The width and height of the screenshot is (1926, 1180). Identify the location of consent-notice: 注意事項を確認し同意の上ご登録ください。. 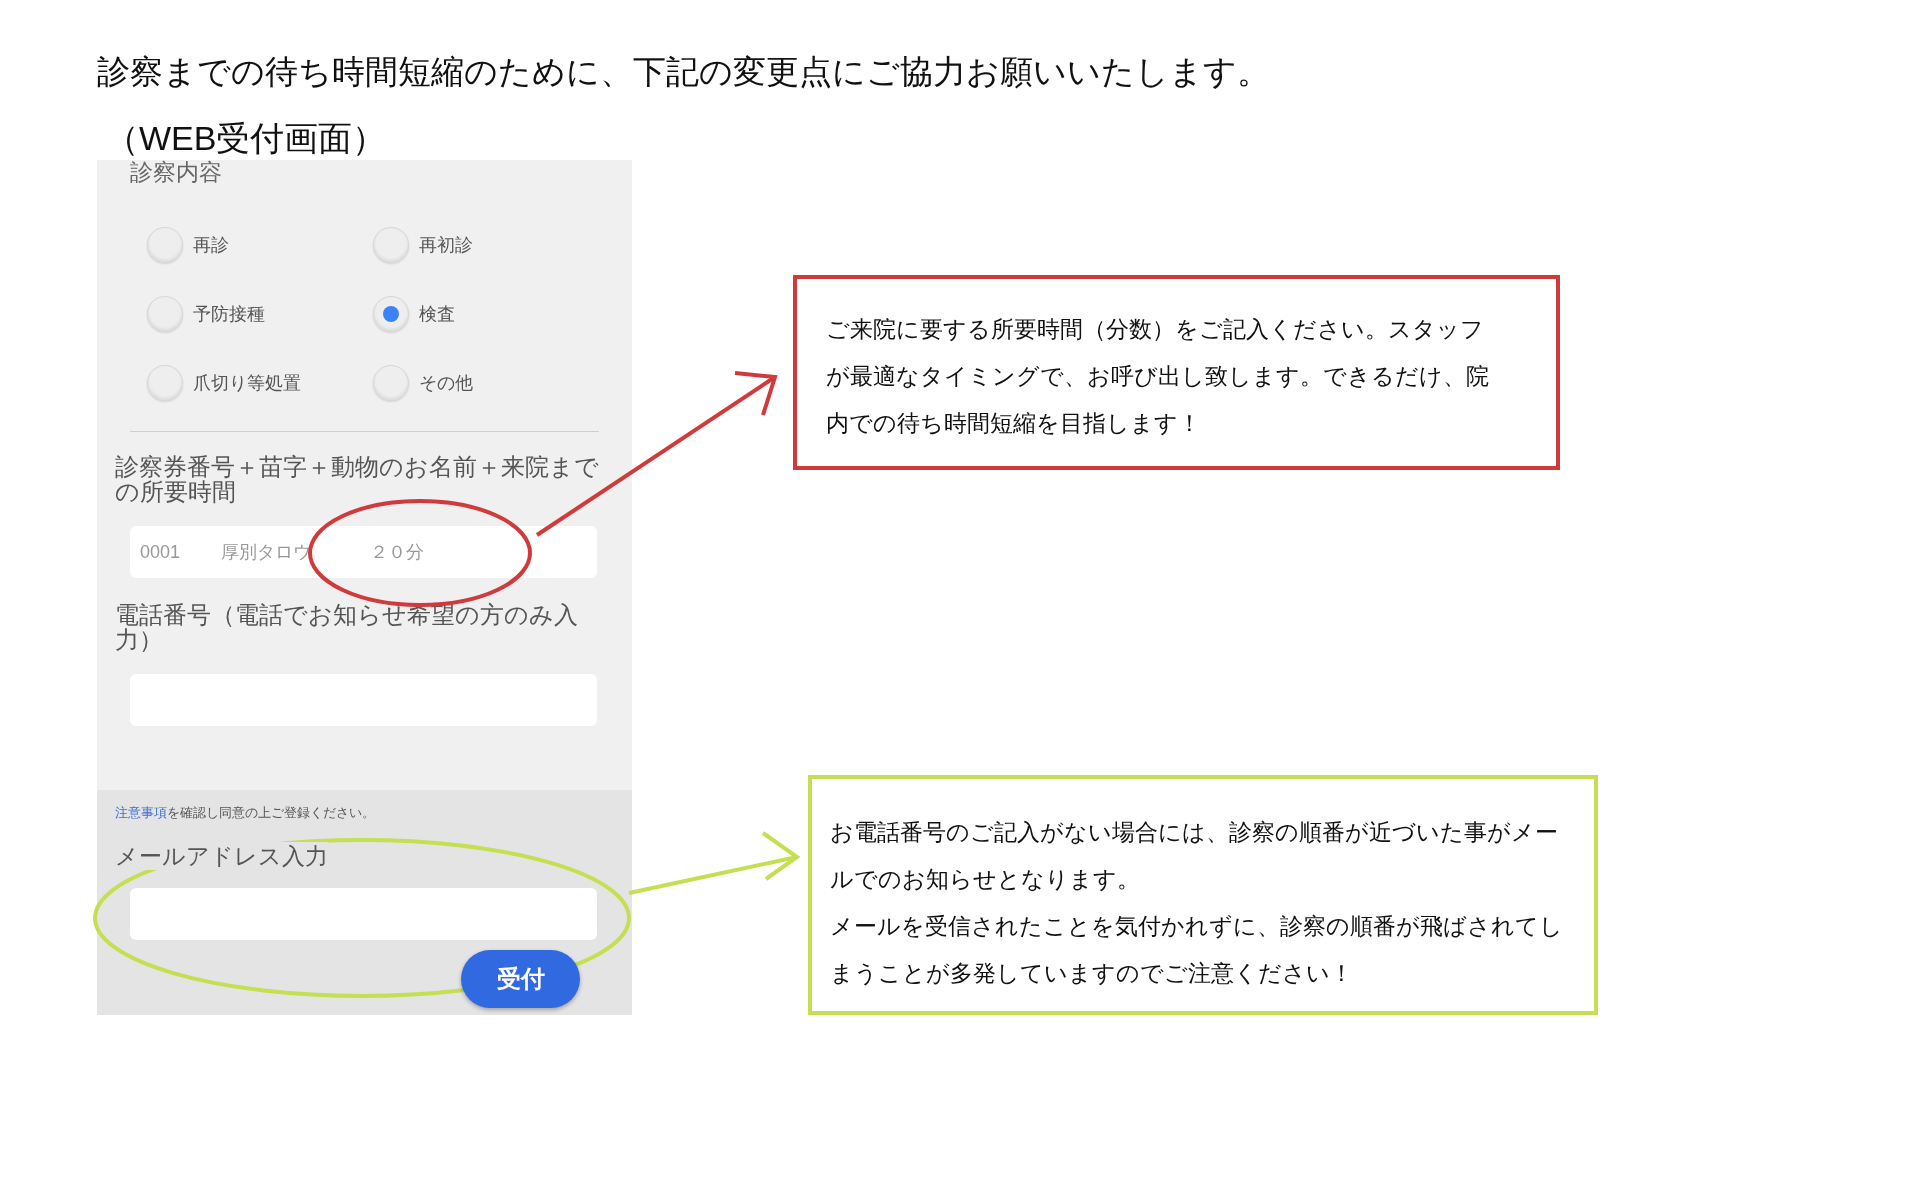
(245, 813).